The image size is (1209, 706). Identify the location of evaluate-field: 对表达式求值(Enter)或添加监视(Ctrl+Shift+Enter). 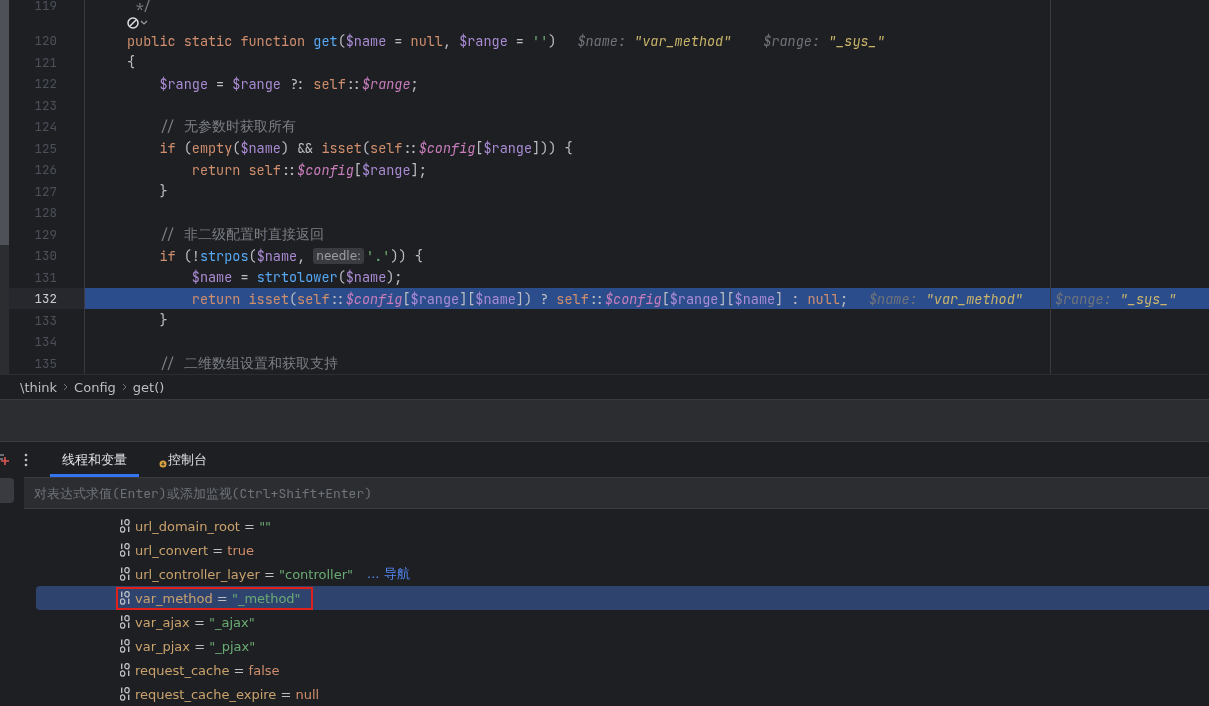
(616, 493).